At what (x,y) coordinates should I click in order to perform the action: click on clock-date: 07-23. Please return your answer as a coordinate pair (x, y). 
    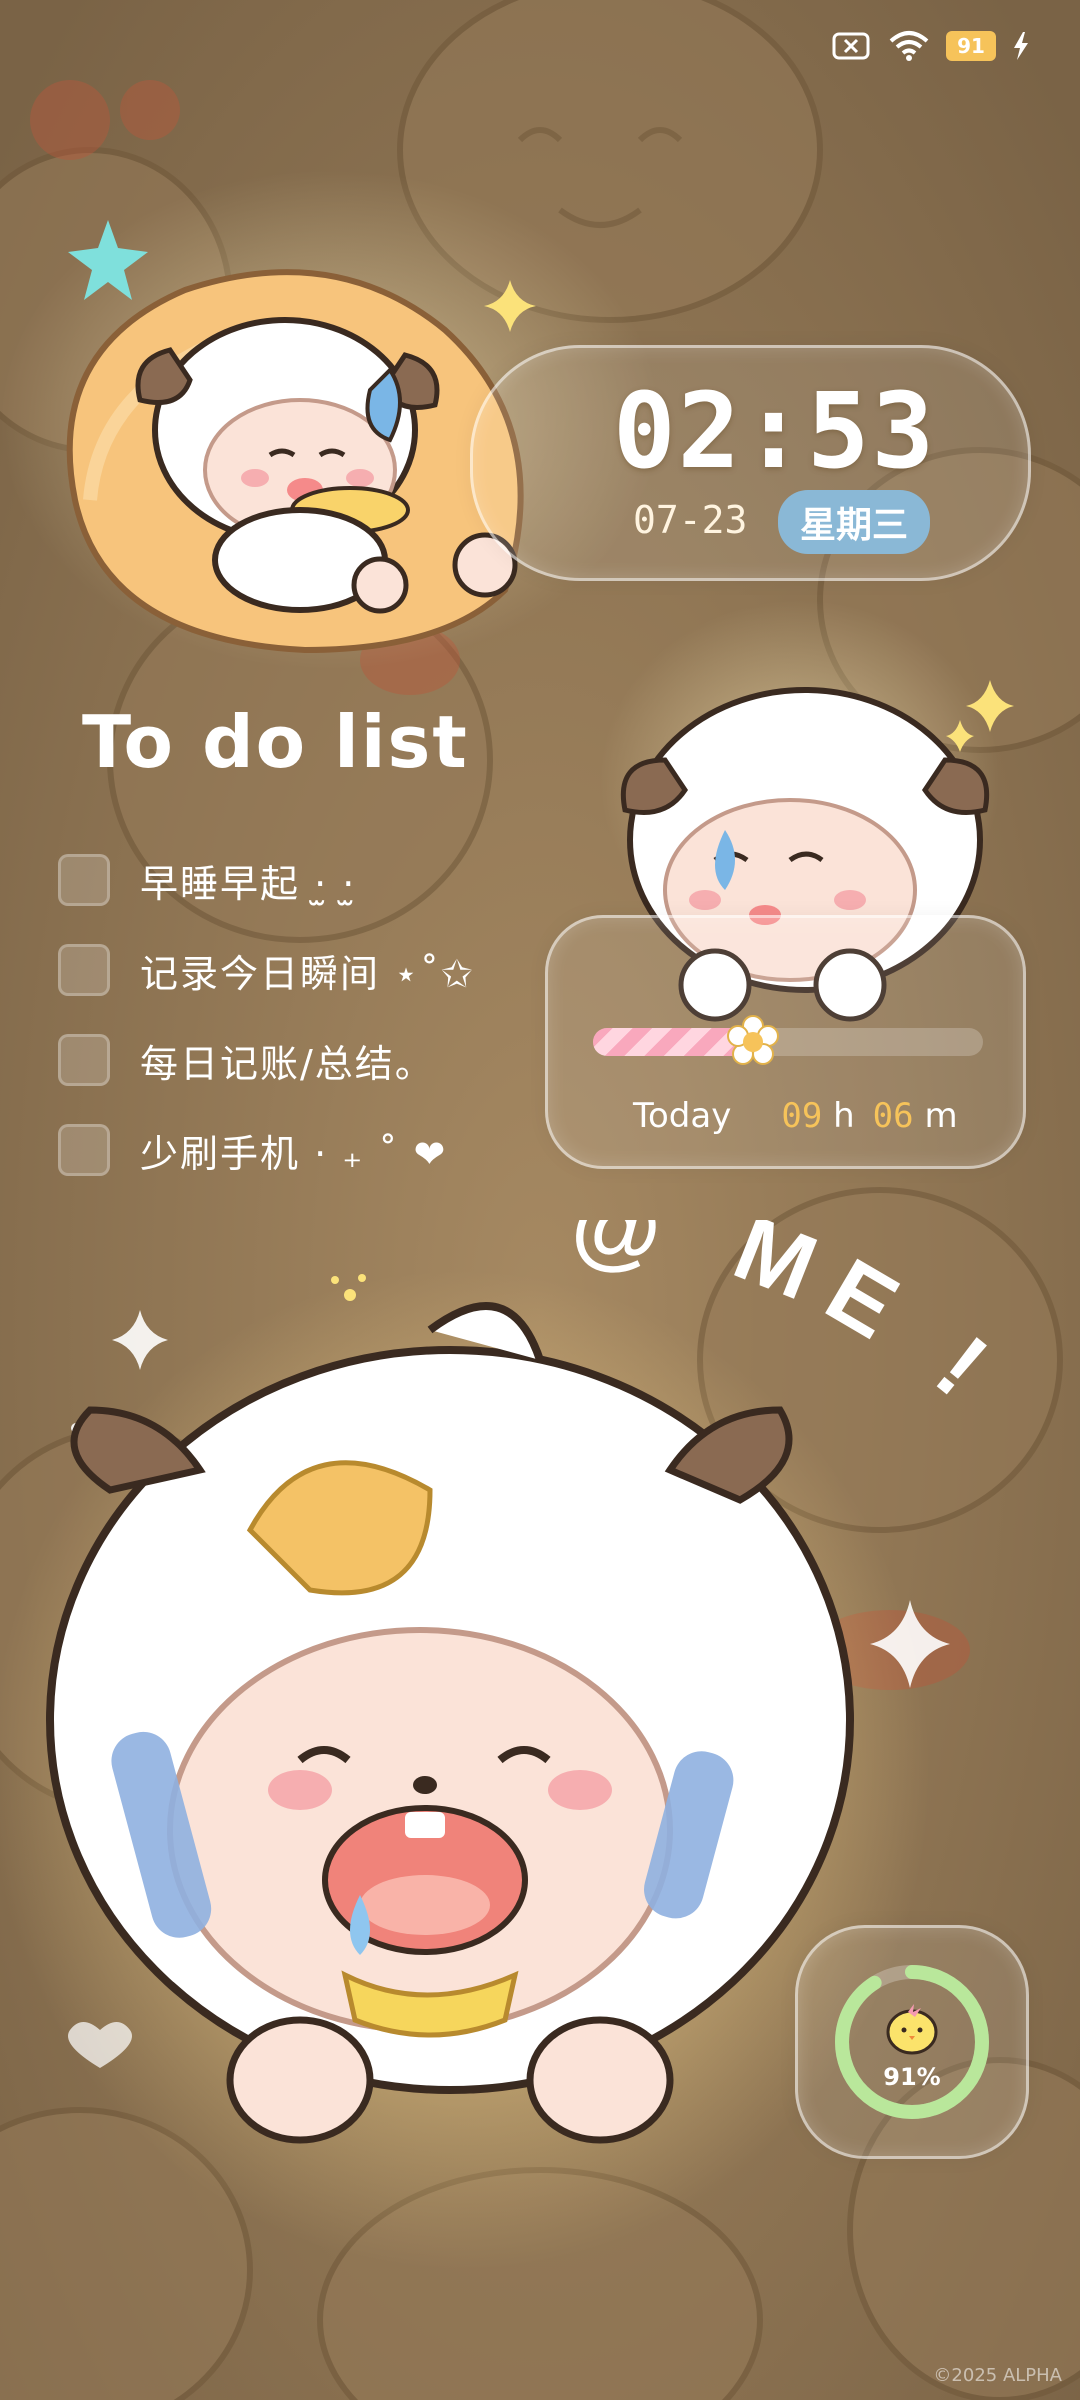
    Looking at the image, I should click on (690, 520).